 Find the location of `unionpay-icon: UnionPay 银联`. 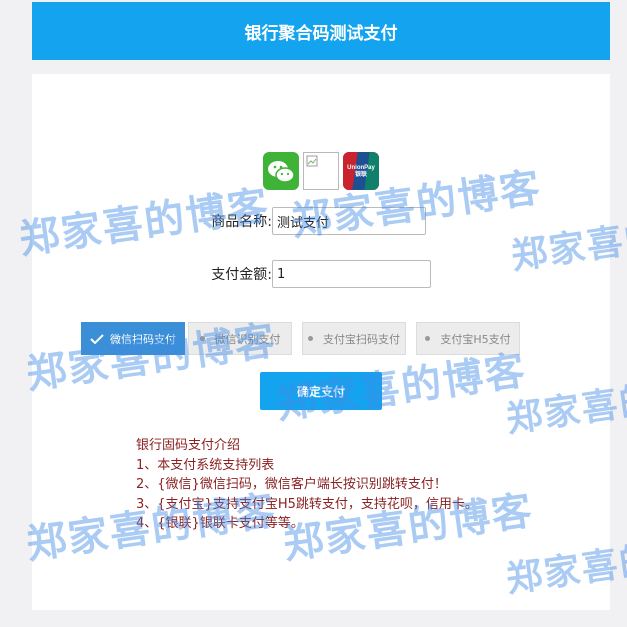

unionpay-icon: UnionPay 银联 is located at coordinates (361, 171).